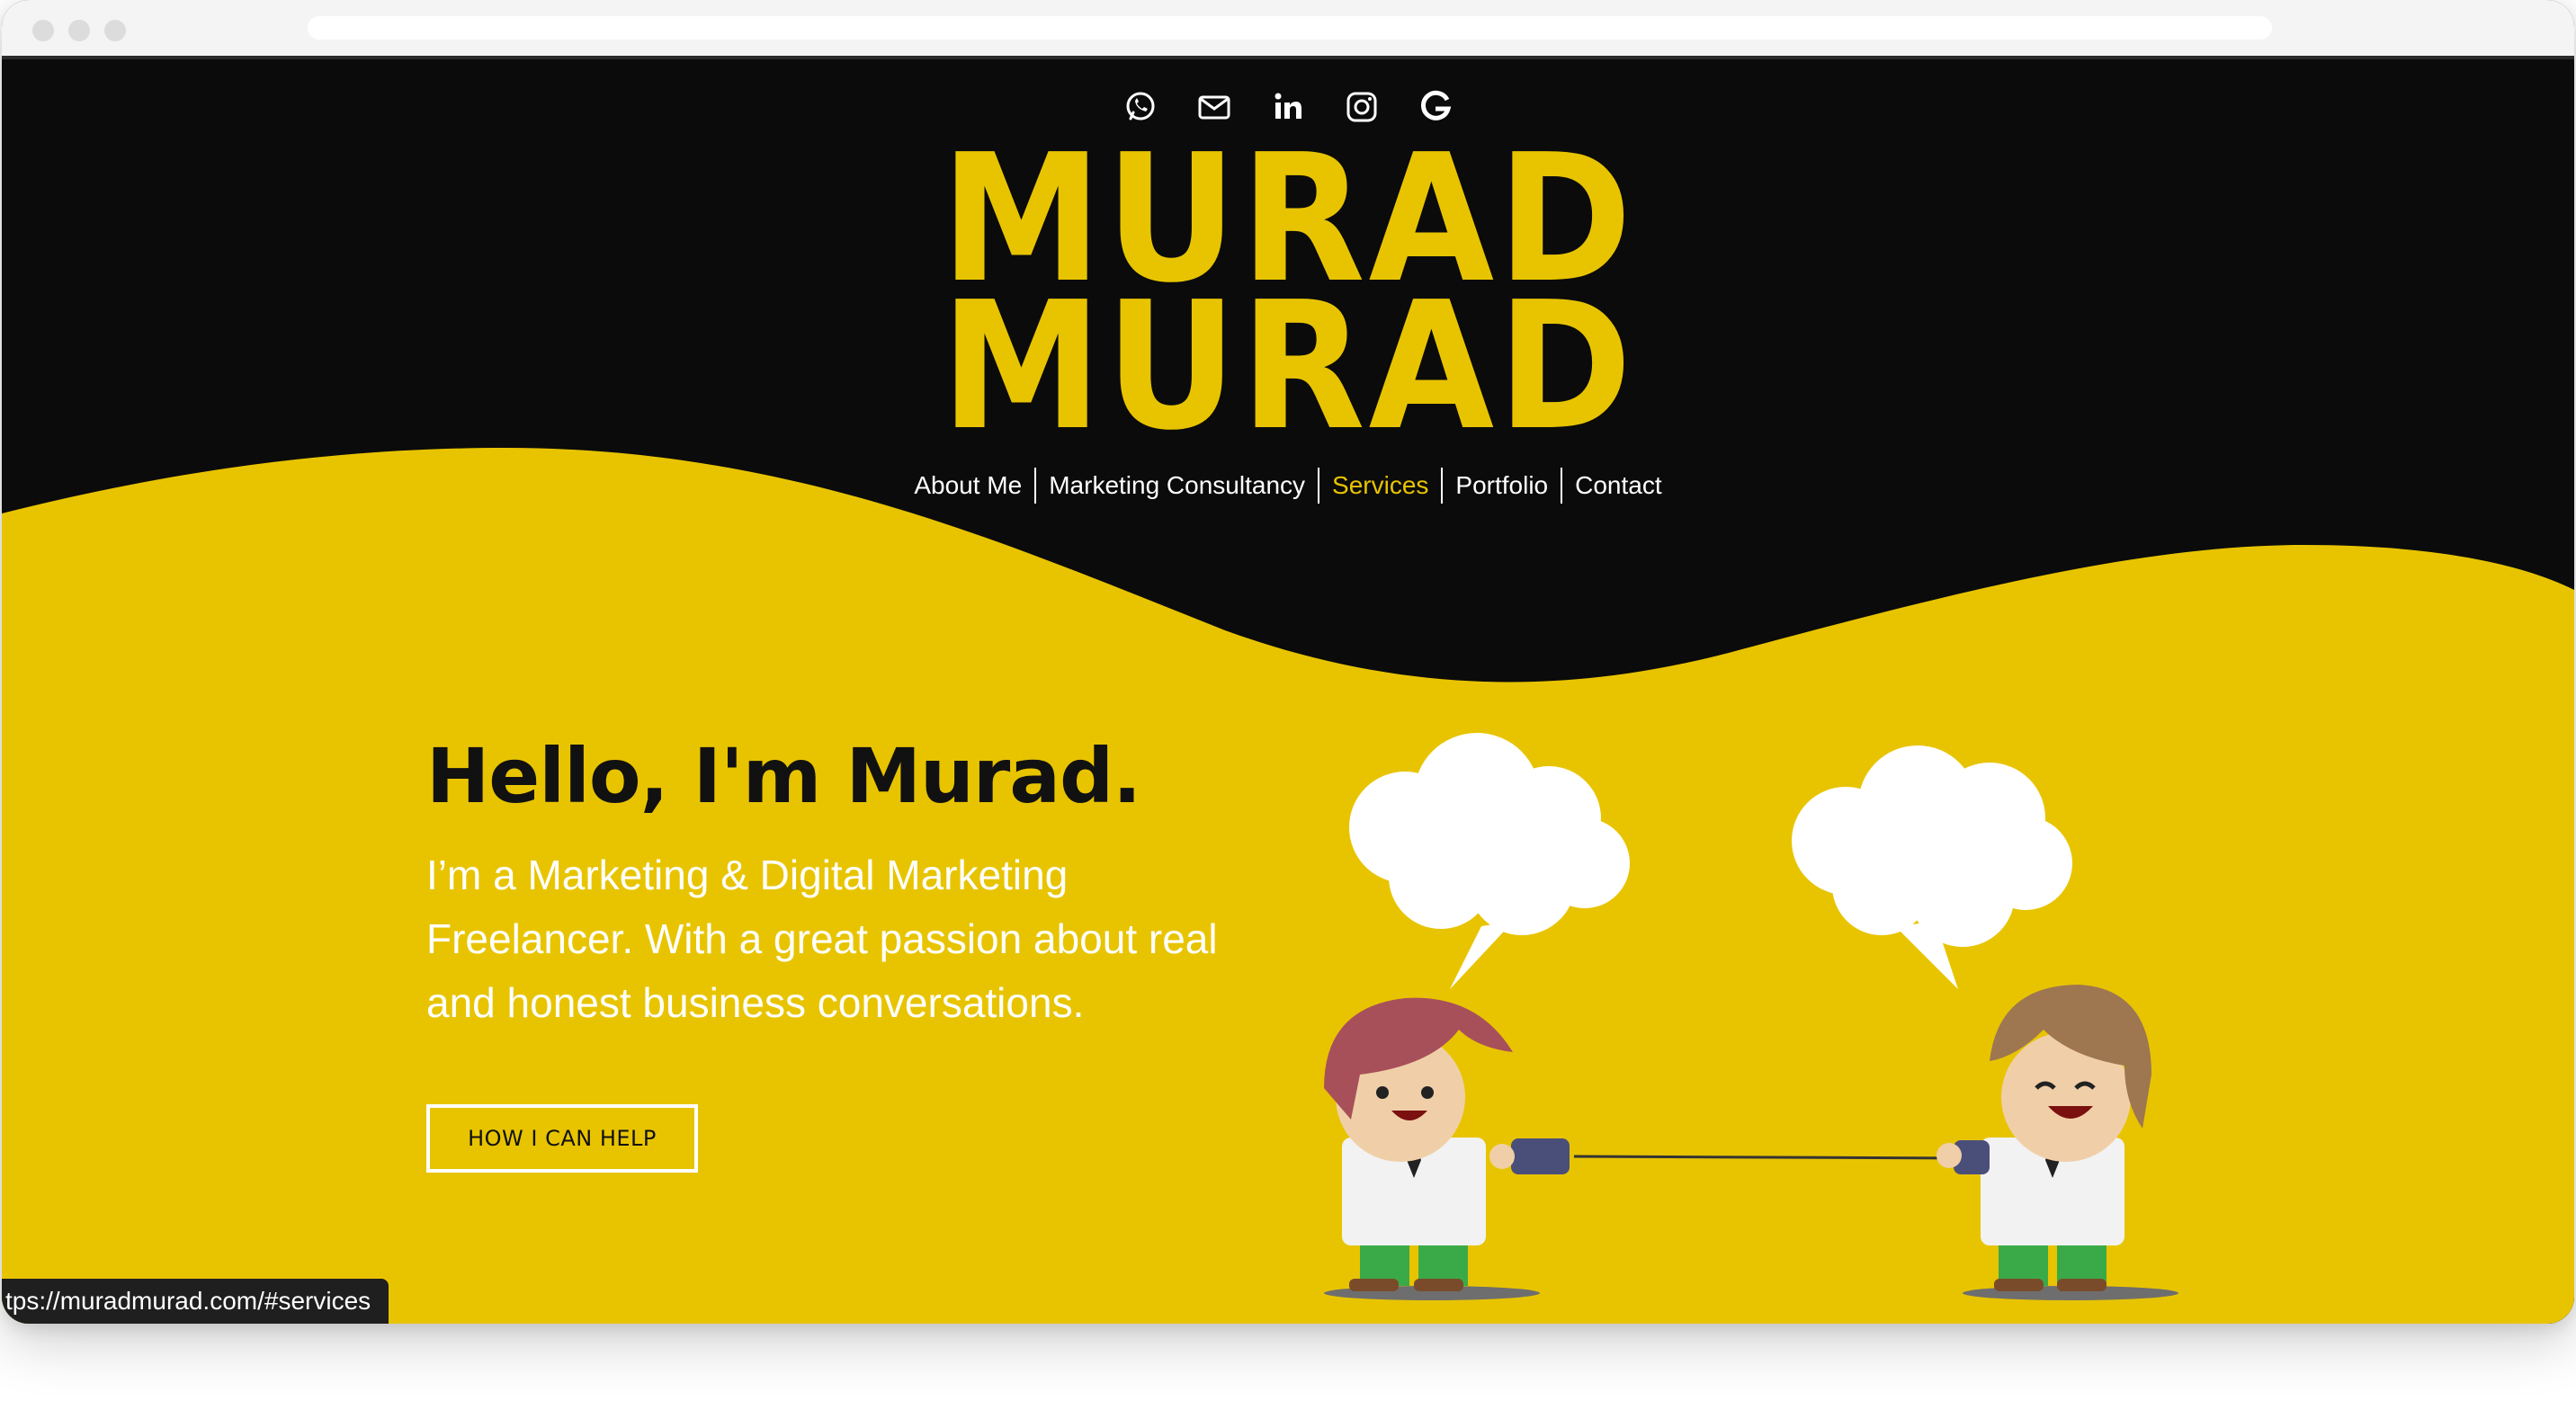  What do you see at coordinates (1501, 486) in the screenshot?
I see `nav-portfolio: Portfolio` at bounding box center [1501, 486].